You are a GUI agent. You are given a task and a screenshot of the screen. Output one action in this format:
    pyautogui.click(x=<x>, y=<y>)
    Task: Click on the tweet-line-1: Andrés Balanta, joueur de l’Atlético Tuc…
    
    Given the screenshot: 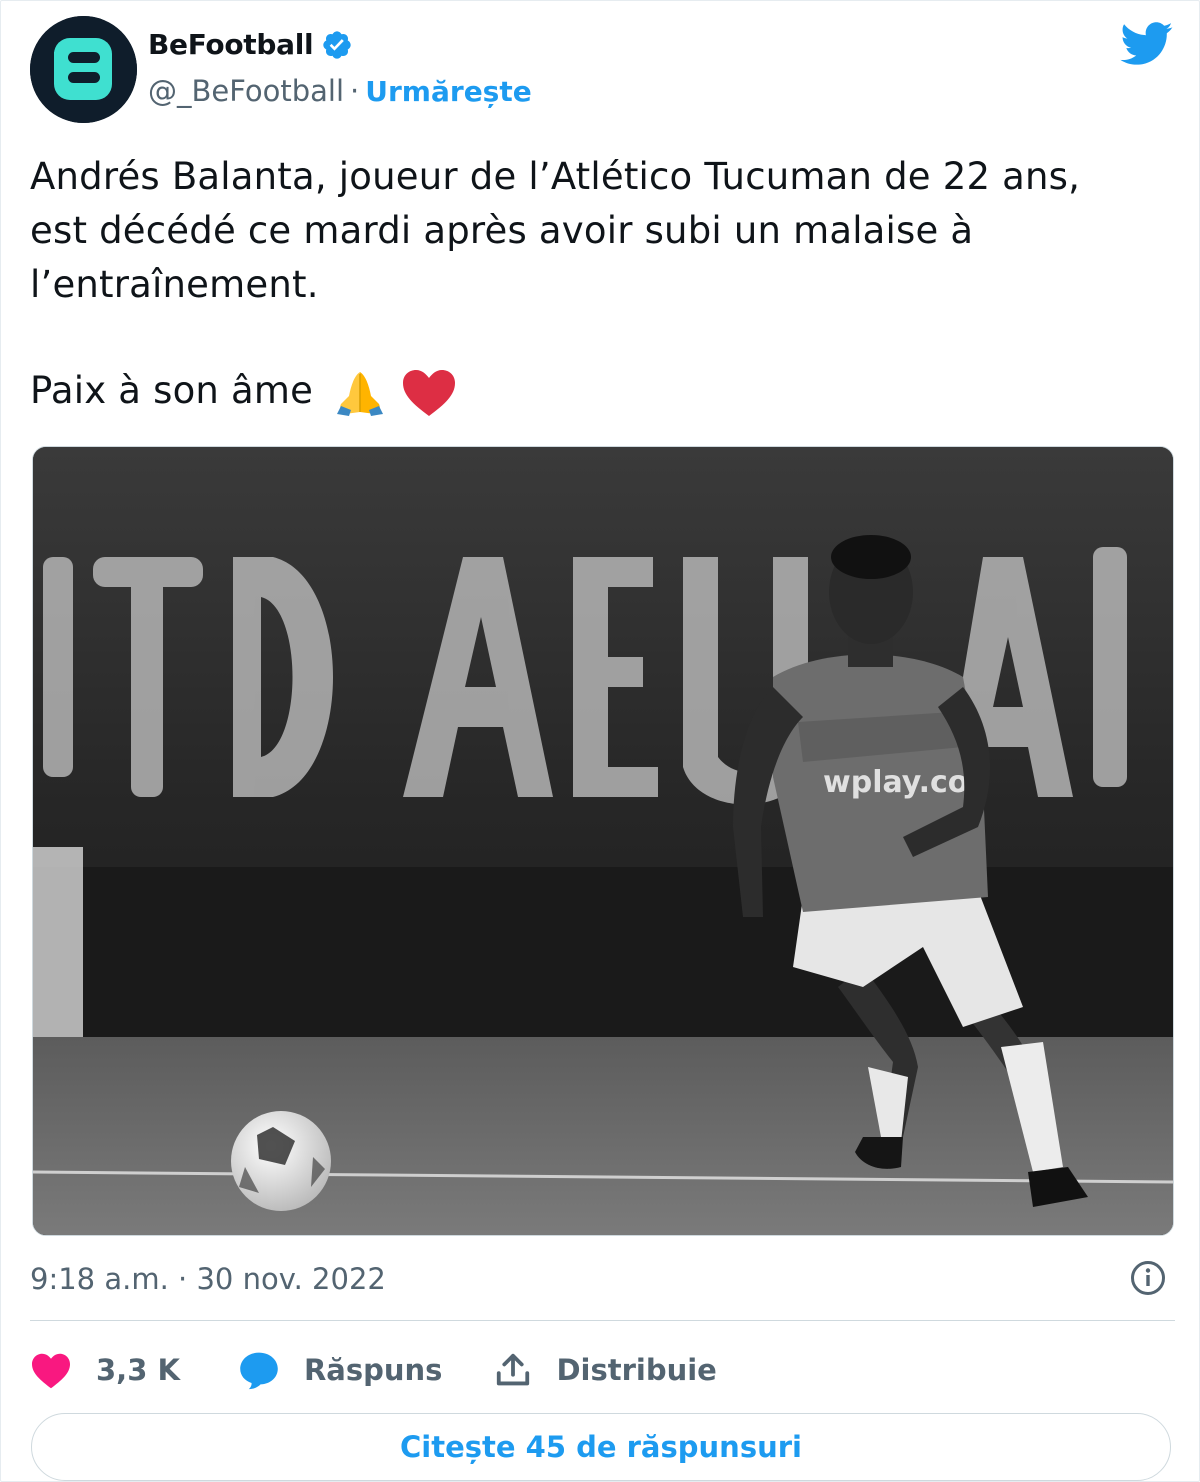 What is the action you would take?
    pyautogui.click(x=555, y=176)
    